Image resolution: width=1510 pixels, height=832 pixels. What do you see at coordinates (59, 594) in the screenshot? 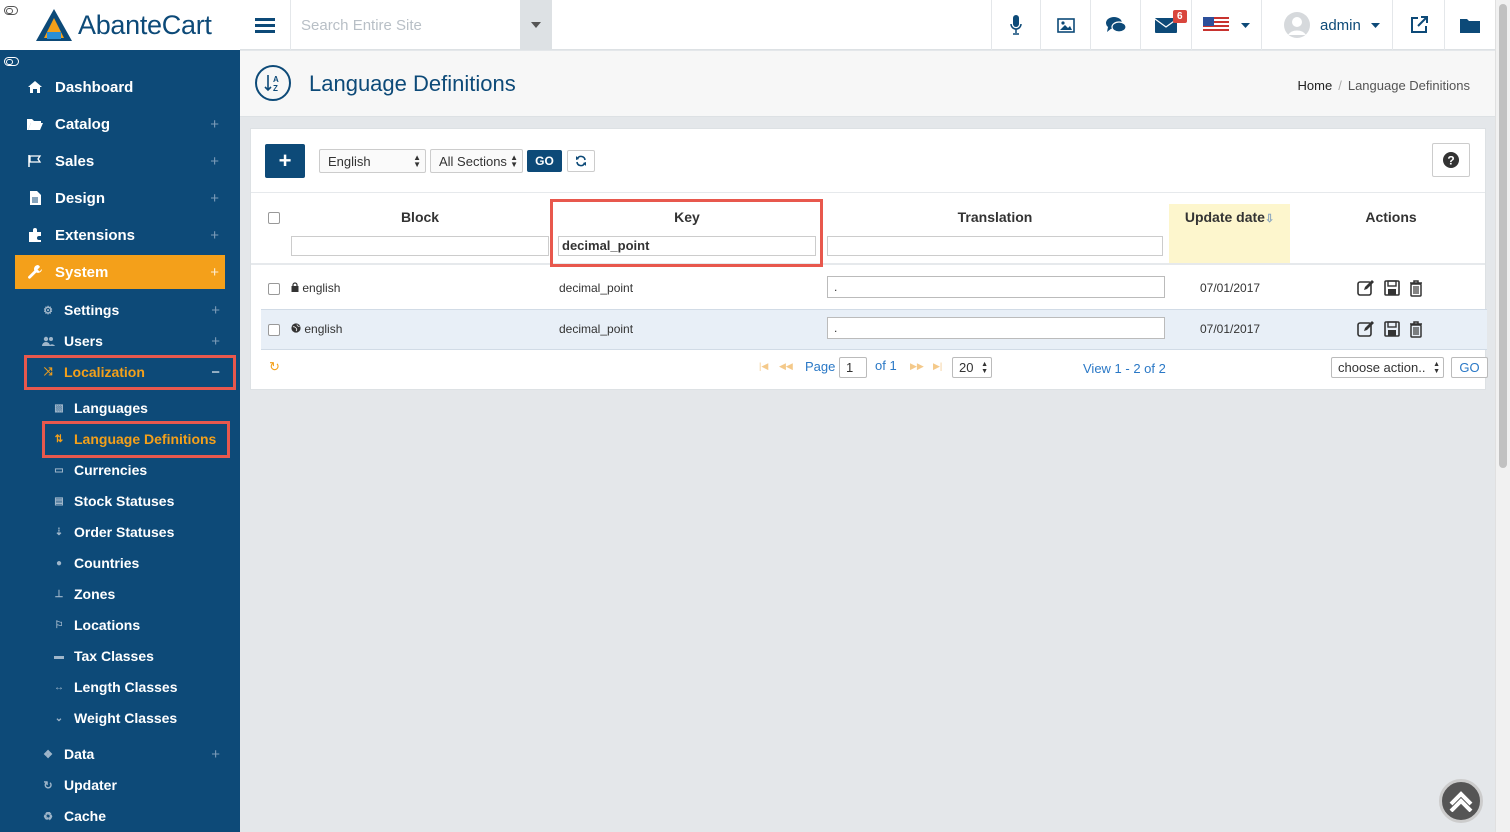
I see `pushpin-icon: ⊥` at bounding box center [59, 594].